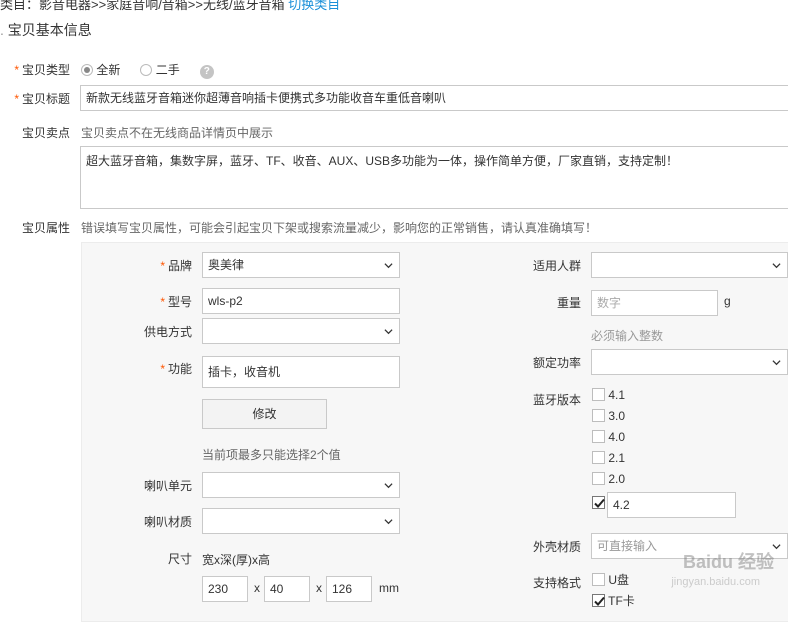 The image size is (788, 622). I want to click on attributes-label: 宝贝属性, so click(45, 228).